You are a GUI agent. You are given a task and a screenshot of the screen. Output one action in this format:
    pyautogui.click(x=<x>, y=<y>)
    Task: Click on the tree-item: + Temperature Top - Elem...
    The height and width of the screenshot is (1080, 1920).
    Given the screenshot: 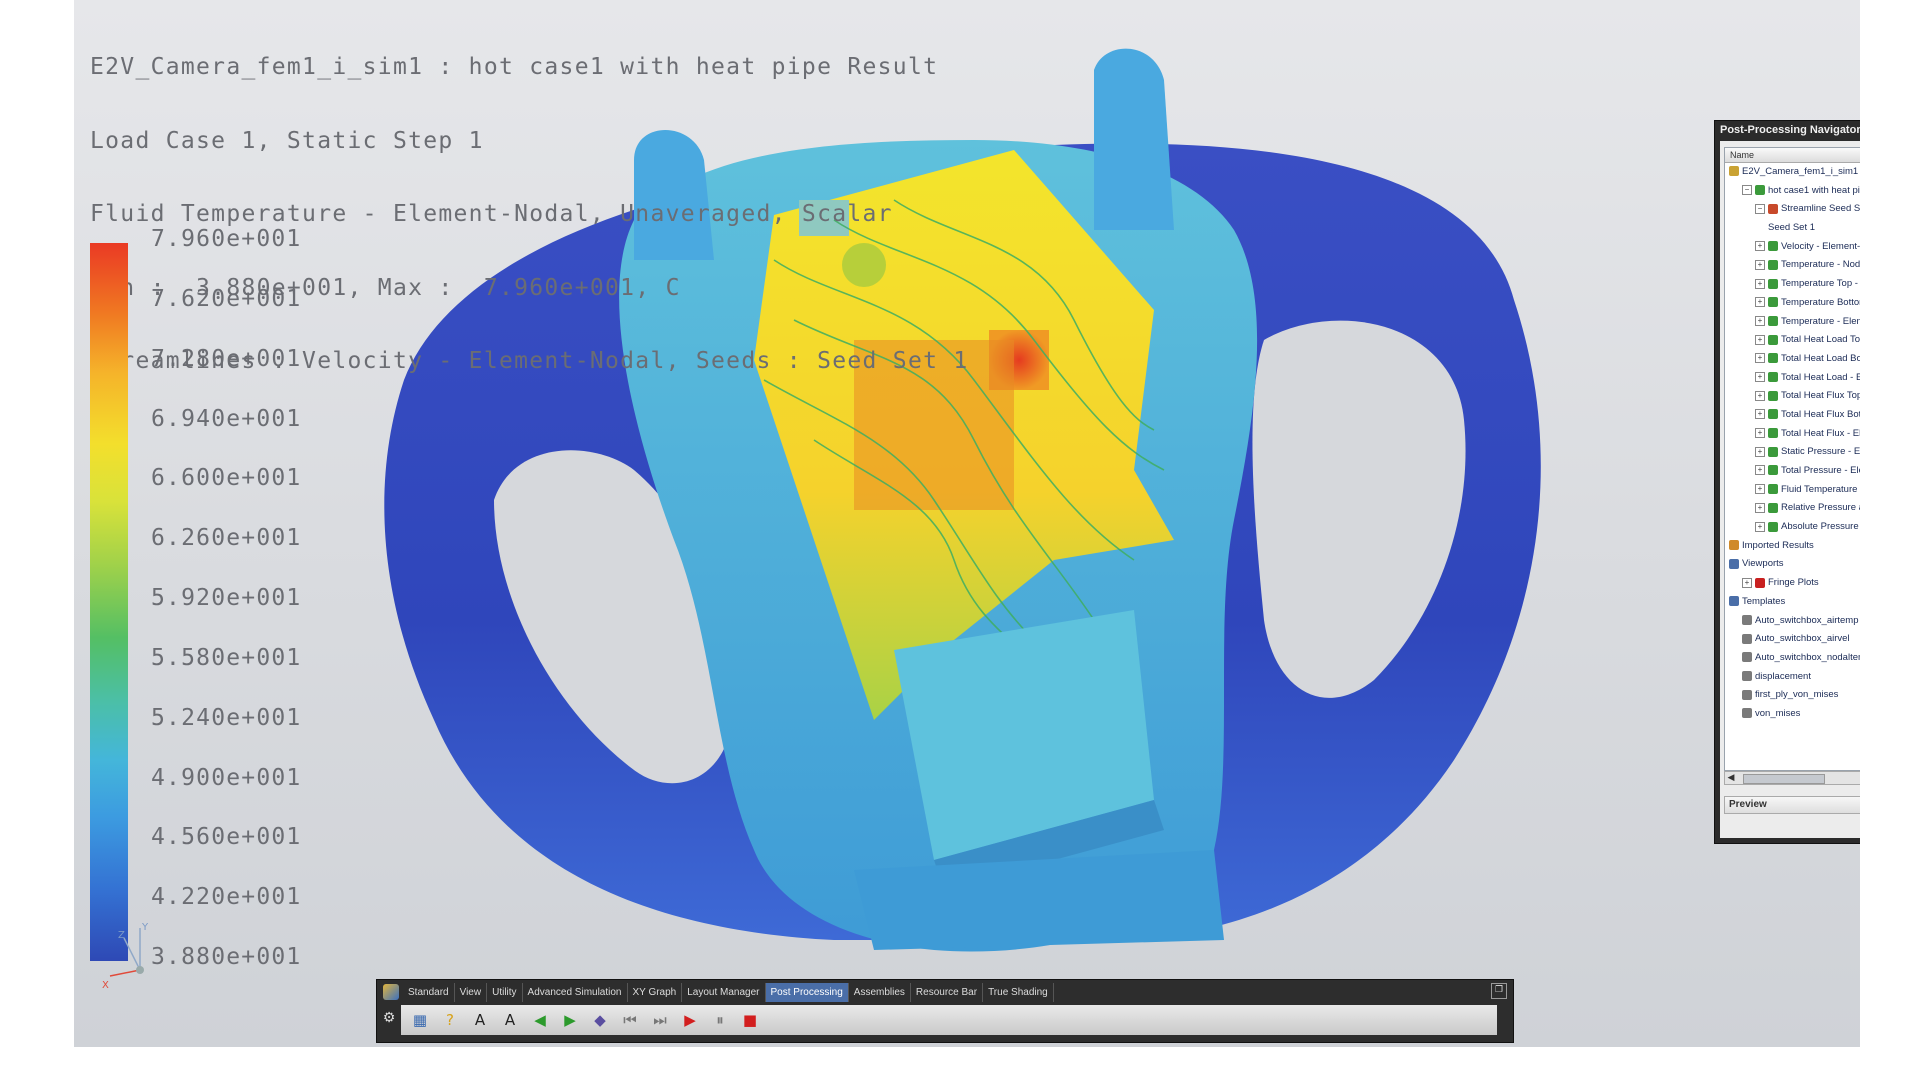 What is the action you would take?
    pyautogui.click(x=1792, y=284)
    